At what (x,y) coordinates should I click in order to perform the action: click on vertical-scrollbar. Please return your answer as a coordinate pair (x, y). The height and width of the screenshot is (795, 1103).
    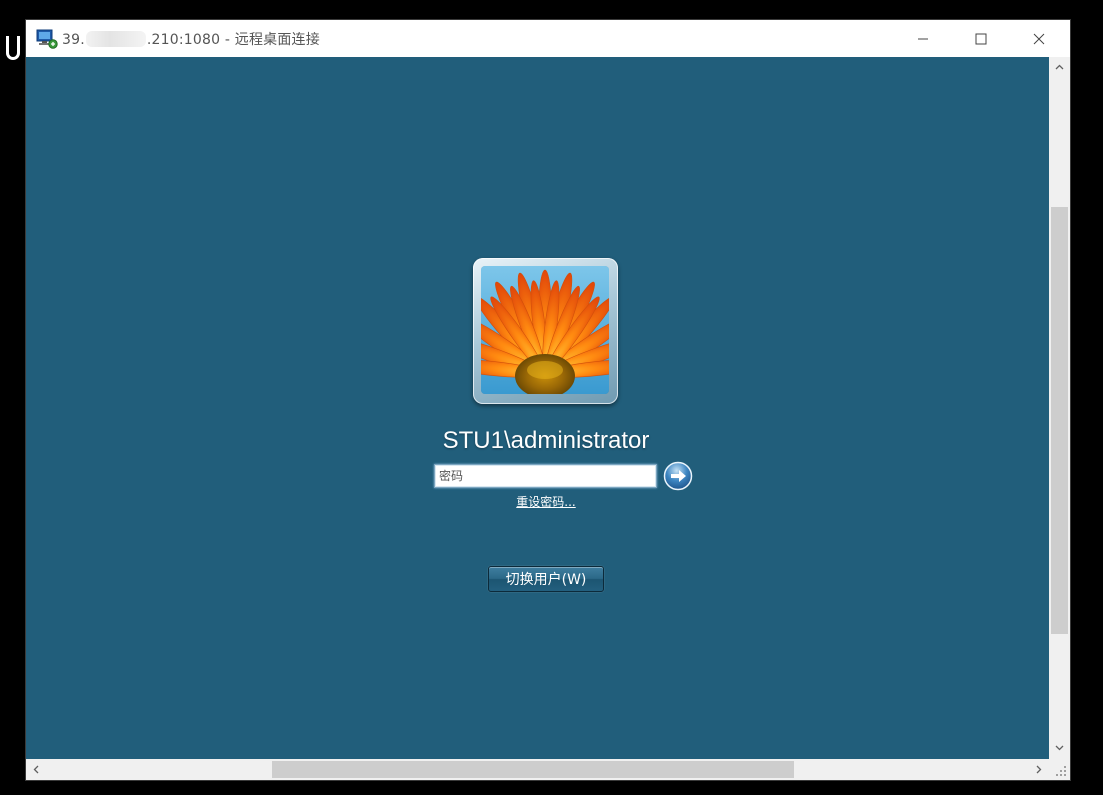
    Looking at the image, I should click on (1059, 408).